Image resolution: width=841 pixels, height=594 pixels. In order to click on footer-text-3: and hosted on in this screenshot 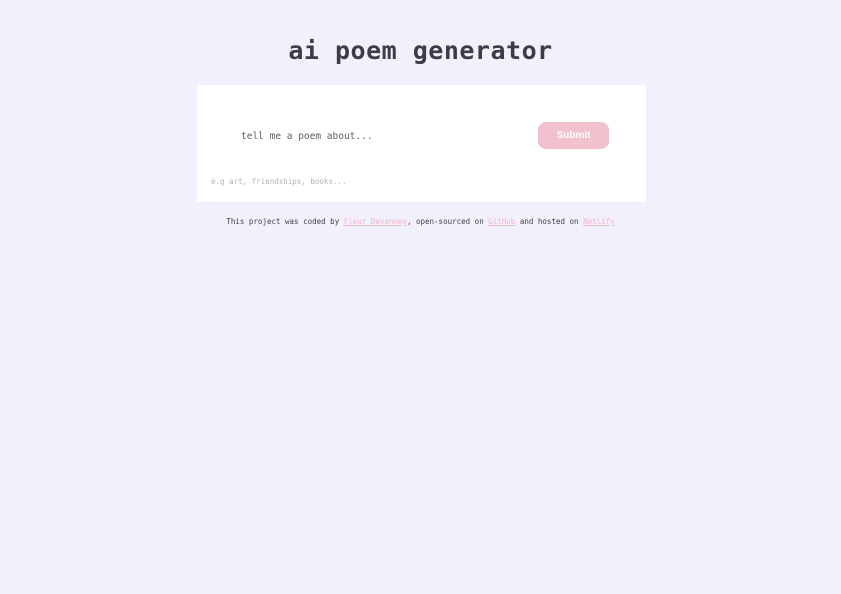, I will do `click(549, 221)`.